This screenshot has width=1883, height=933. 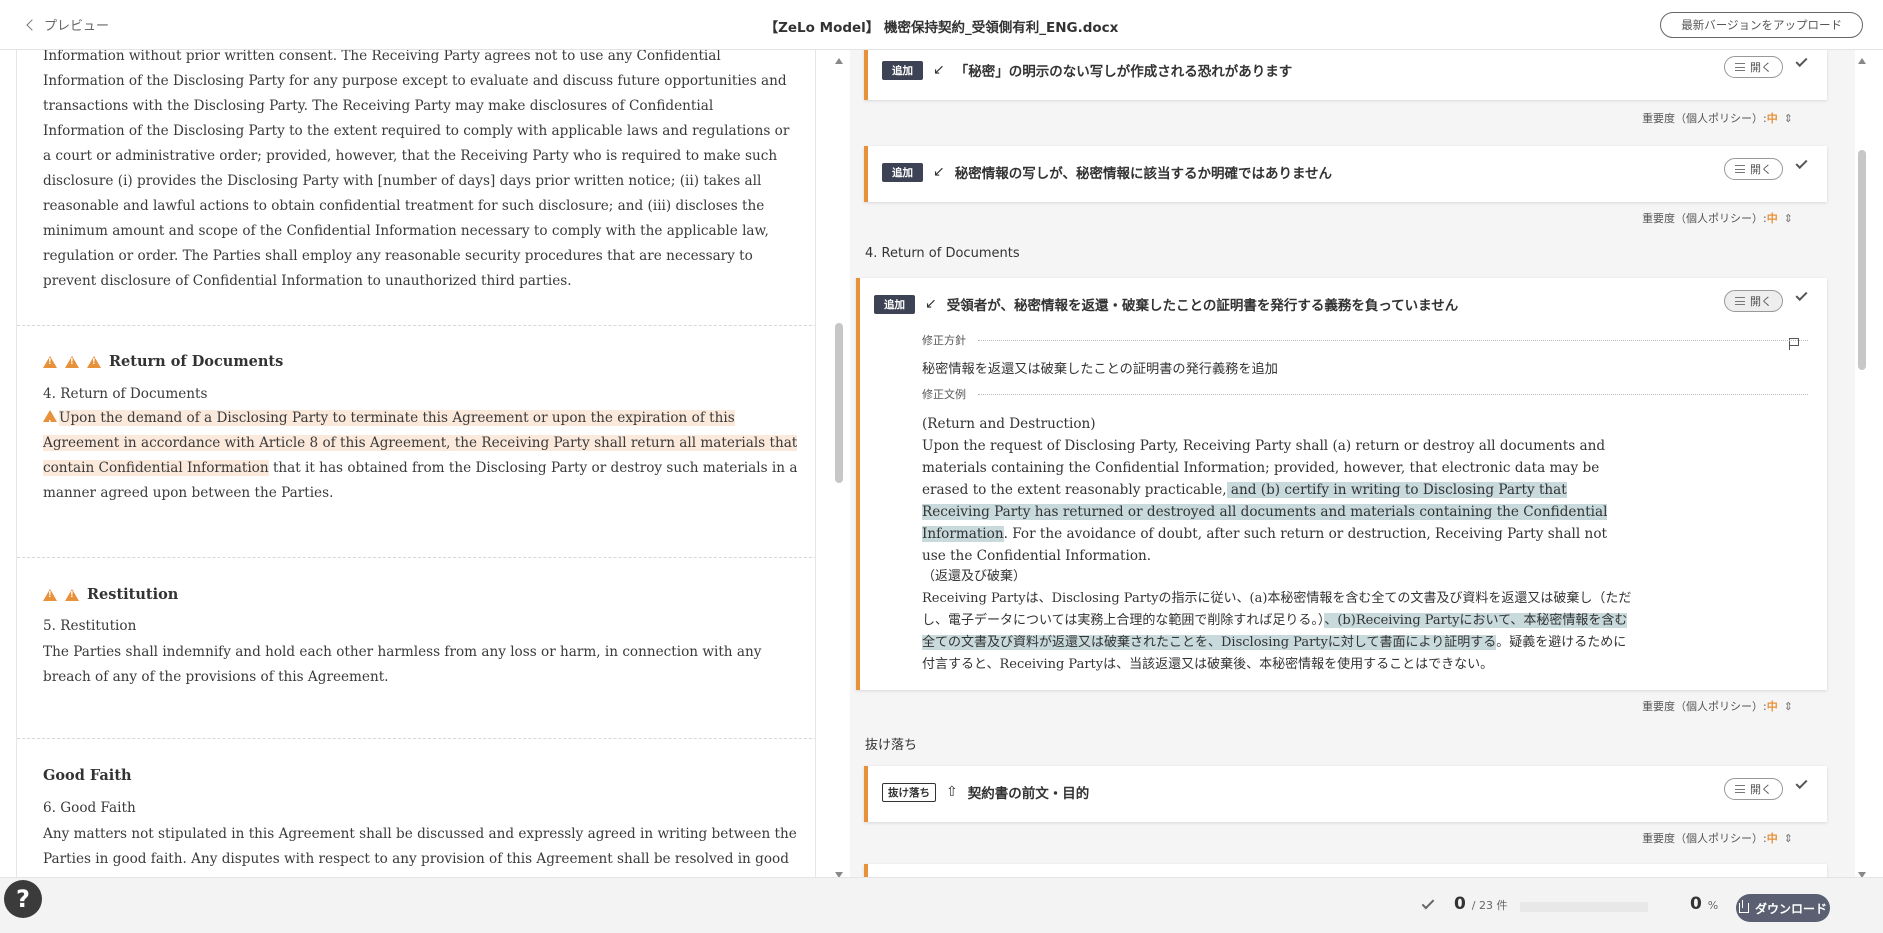 I want to click on section-heading-good-faith: Good Faith, so click(x=87, y=775).